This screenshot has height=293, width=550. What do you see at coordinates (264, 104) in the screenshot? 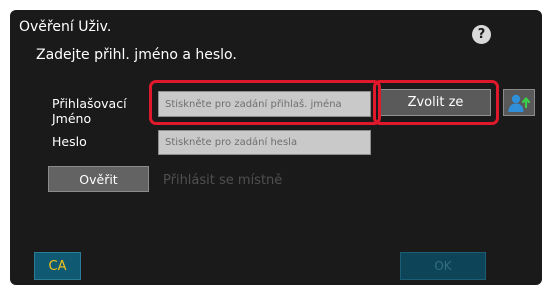
I see `username-input: Stiskněte pro zadání přihlaš. jména` at bounding box center [264, 104].